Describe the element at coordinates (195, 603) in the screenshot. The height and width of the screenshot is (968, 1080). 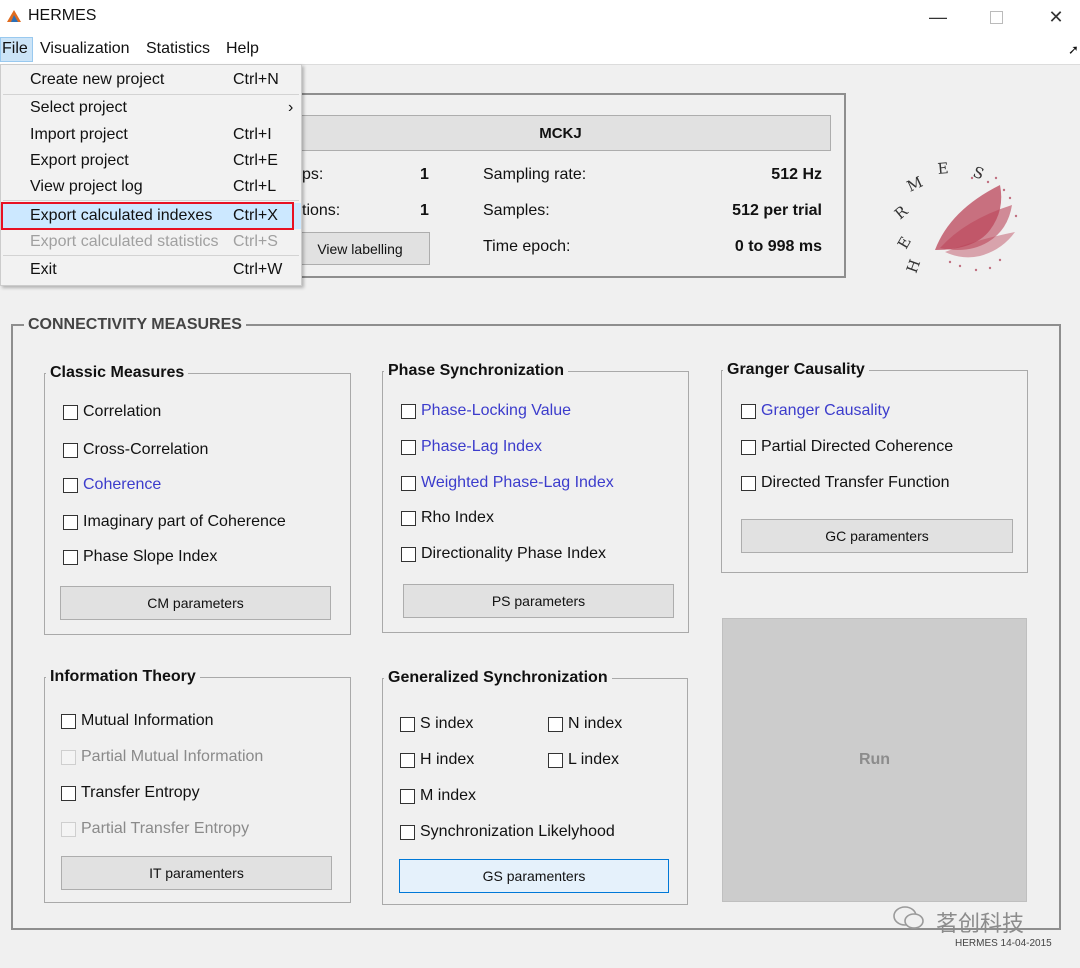
I see `cm-parameters-button: CM parameters` at that location.